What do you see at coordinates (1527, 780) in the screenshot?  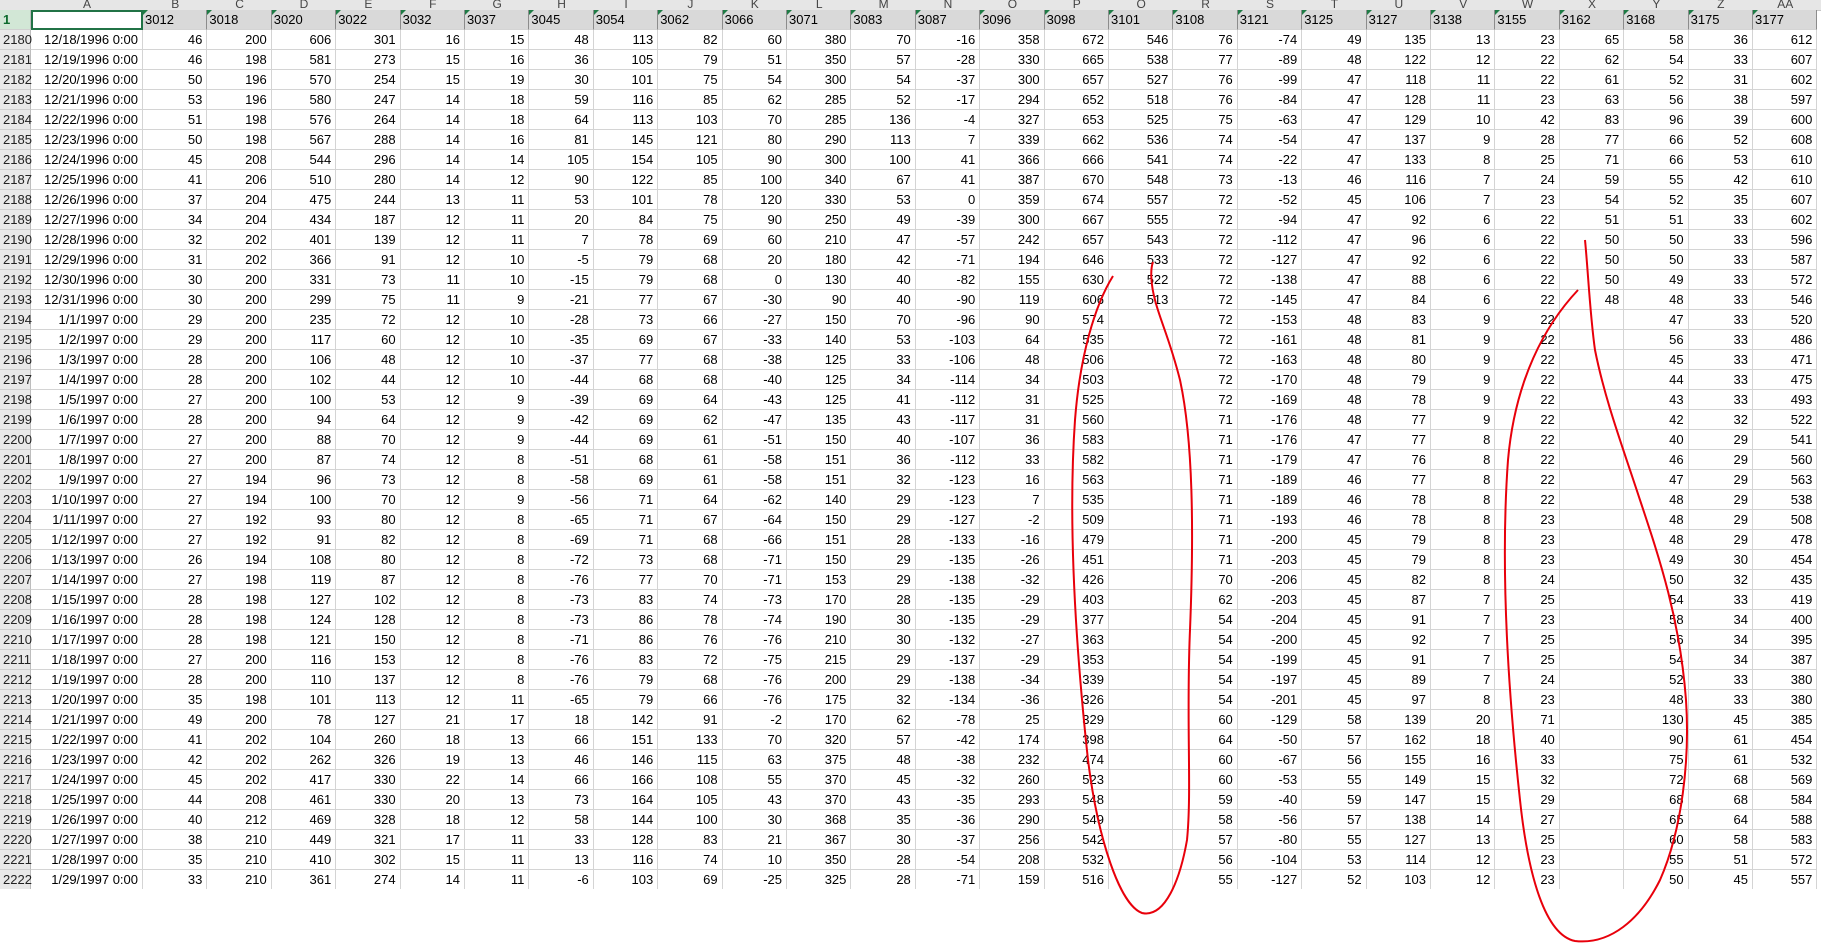 I see `value-cell: 32` at bounding box center [1527, 780].